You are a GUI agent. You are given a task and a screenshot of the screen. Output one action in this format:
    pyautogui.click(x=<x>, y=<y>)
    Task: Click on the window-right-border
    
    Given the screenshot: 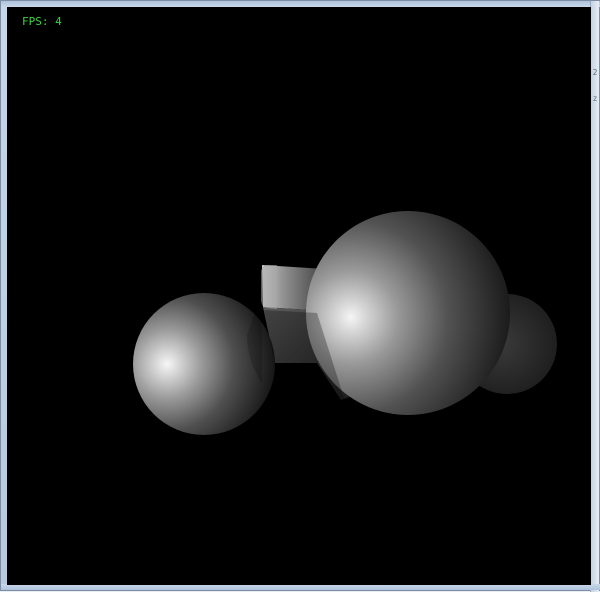 What is the action you would take?
    pyautogui.click(x=594, y=296)
    